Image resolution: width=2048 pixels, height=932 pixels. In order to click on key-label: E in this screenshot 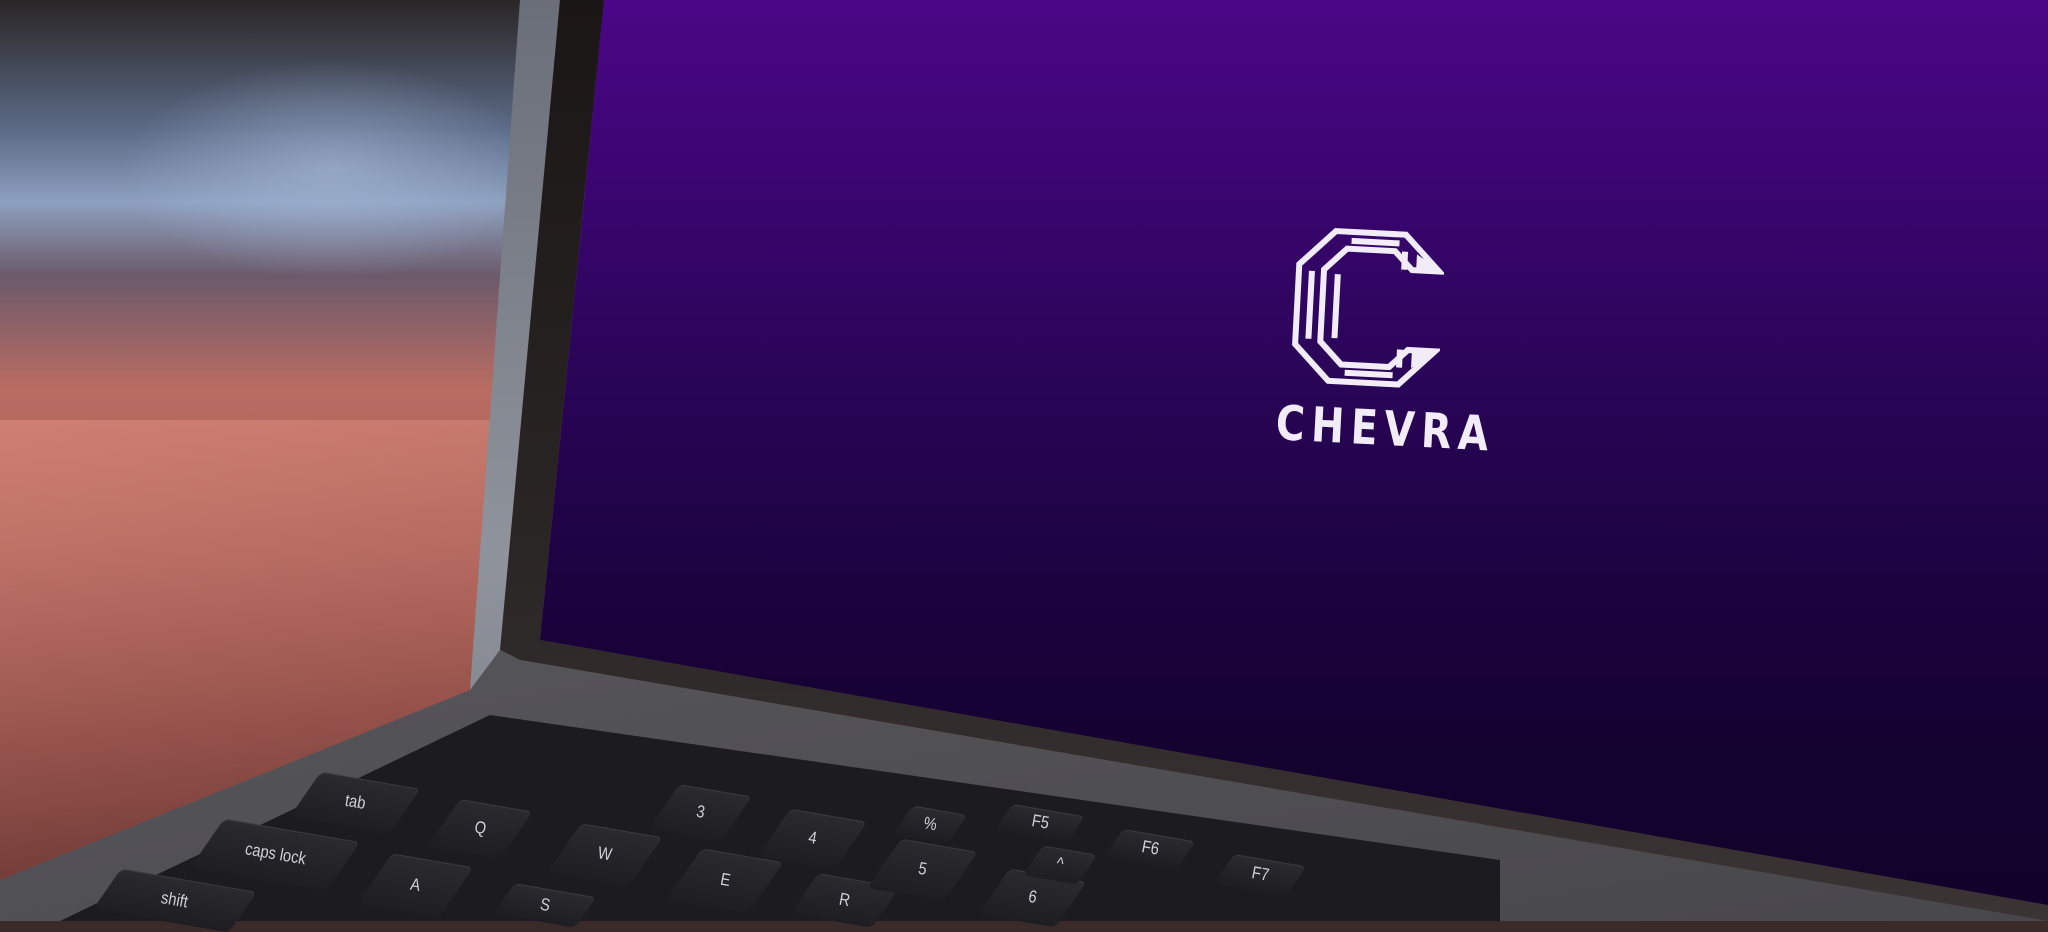, I will do `click(725, 880)`.